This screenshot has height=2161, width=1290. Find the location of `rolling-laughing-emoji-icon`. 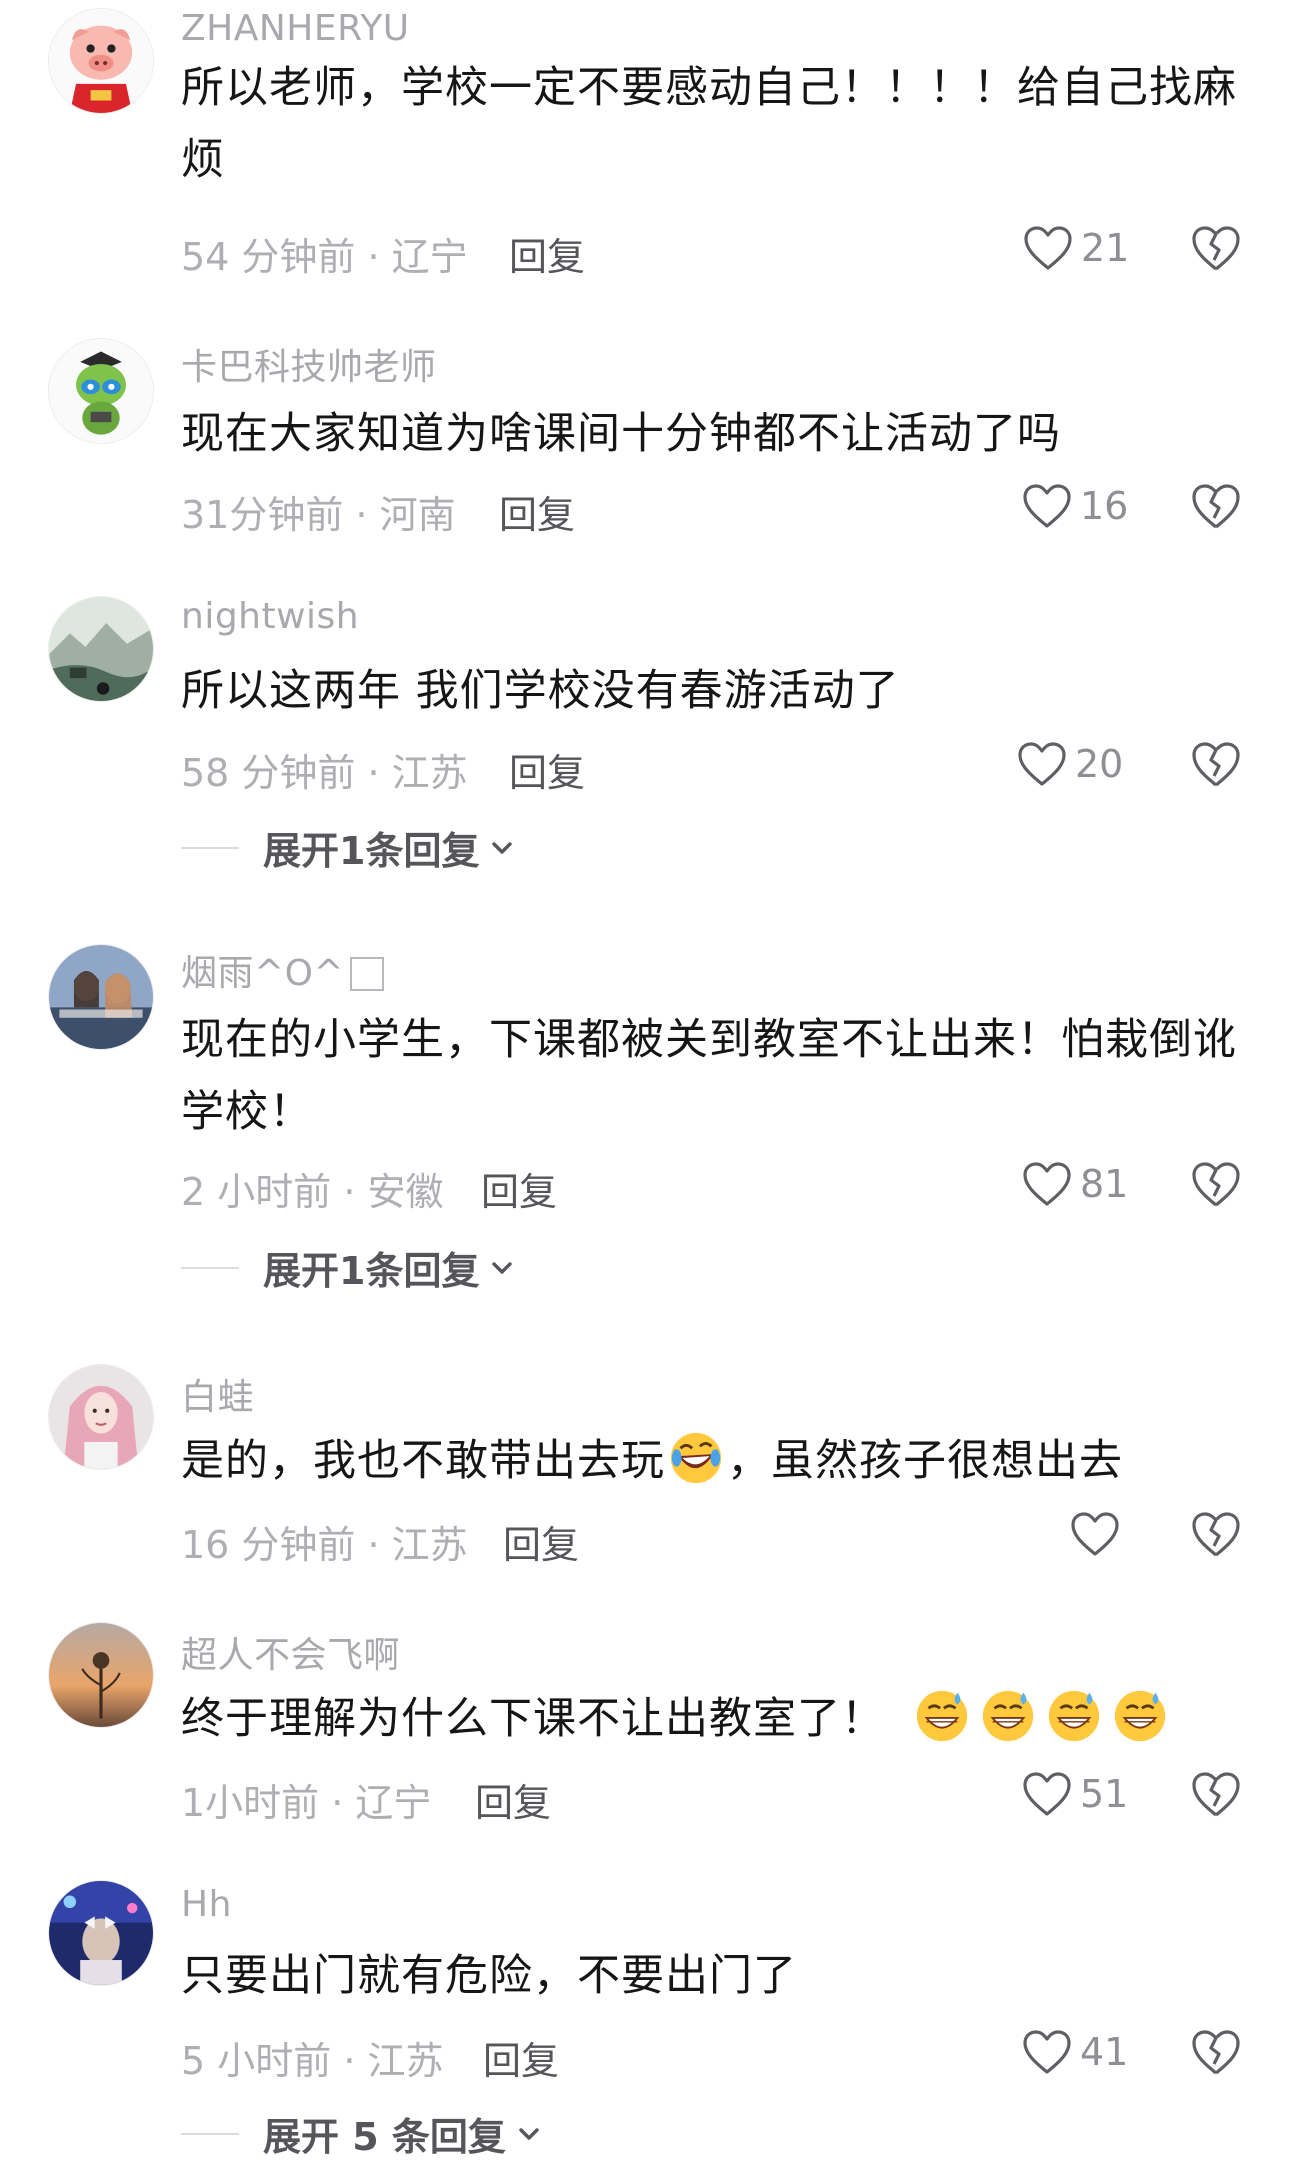

rolling-laughing-emoji-icon is located at coordinates (696, 1458).